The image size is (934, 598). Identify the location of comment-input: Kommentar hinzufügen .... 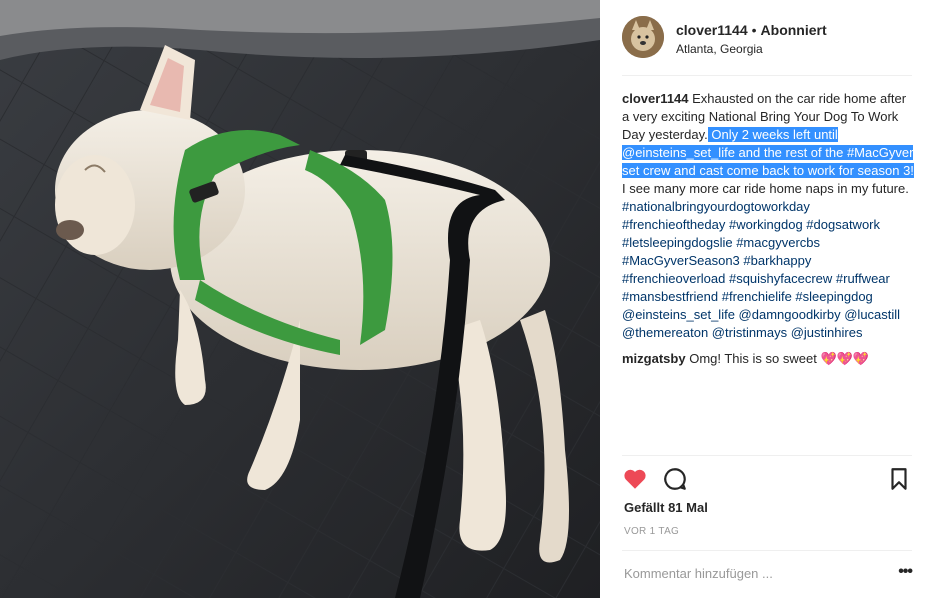
(698, 573).